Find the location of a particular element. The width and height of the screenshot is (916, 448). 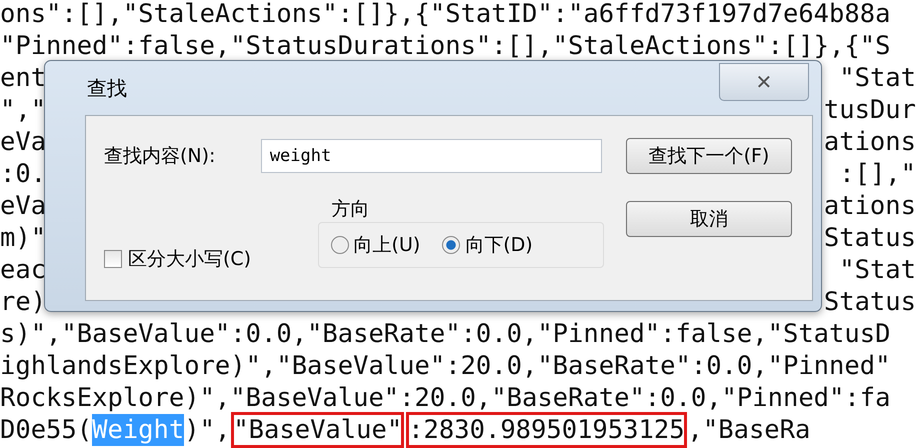

code-text: ighlandsExplore)","BaseValue":20.0,"BaseRate":0.0,"Pinned" is located at coordinates (445, 366).